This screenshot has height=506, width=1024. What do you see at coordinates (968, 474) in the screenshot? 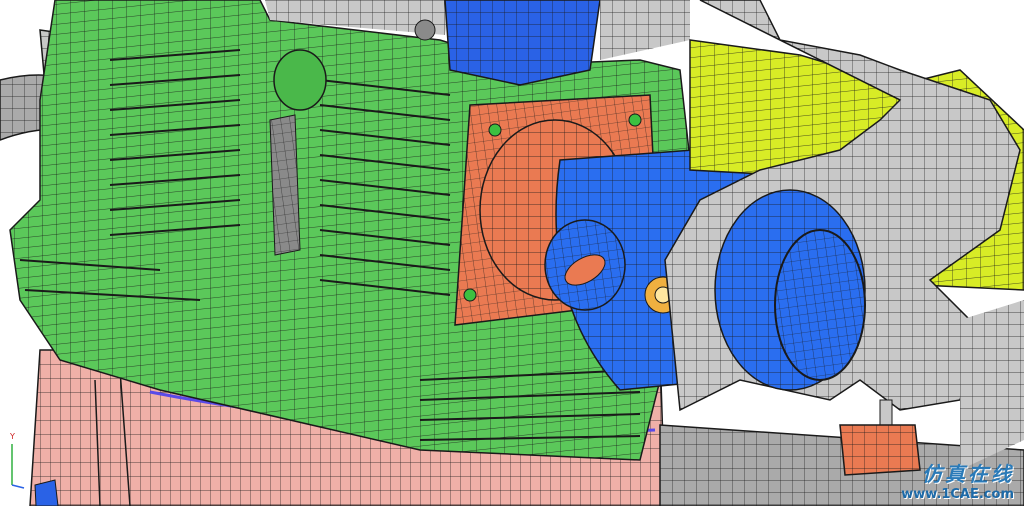
I see `watermark-cn-text: 仿真在线` at bounding box center [968, 474].